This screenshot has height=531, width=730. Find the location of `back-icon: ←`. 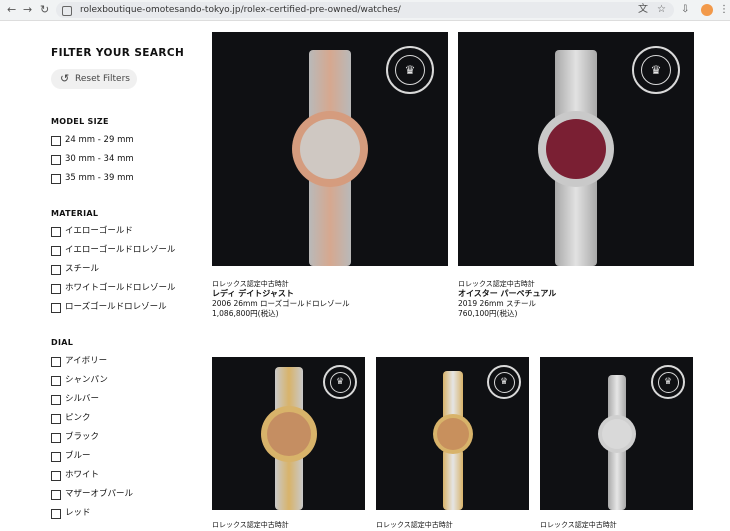

back-icon: ← is located at coordinates (11, 10).